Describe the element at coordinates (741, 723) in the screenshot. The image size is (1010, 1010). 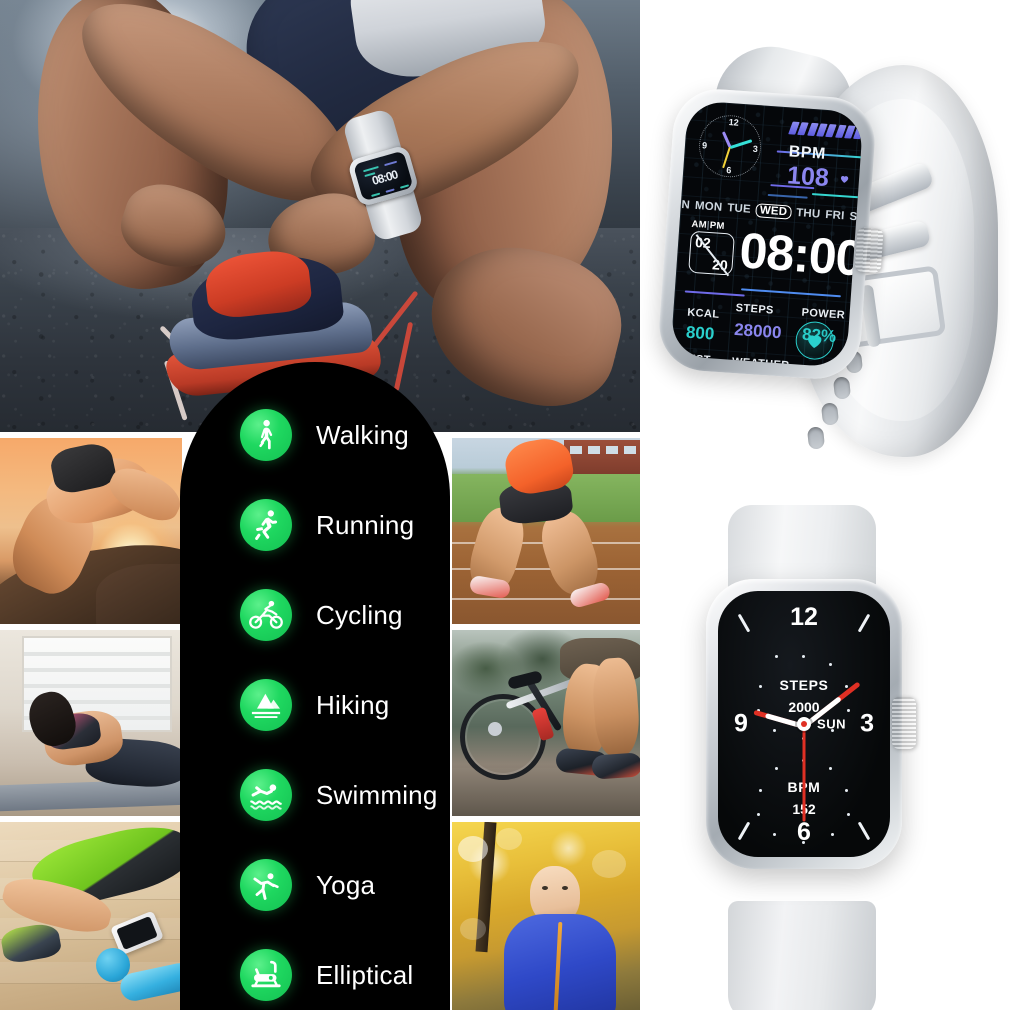
I see `hour-numeral-9: 9` at that location.